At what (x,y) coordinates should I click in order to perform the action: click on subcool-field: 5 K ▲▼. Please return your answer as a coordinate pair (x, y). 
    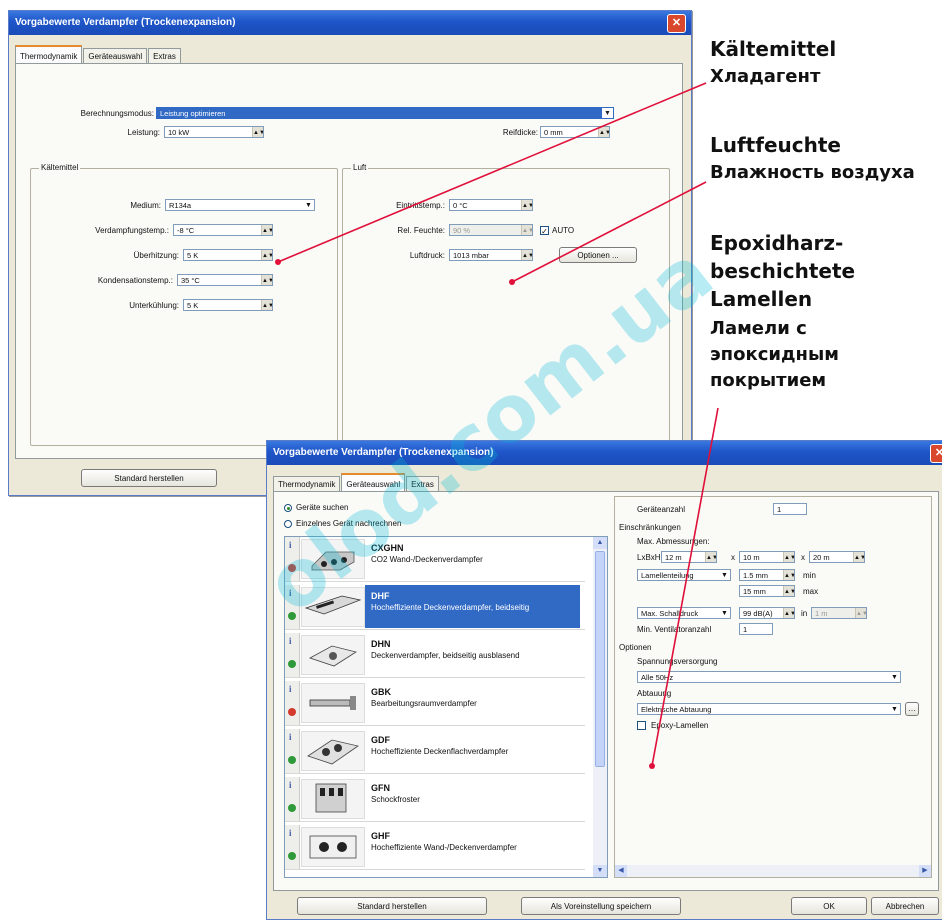
    Looking at the image, I should click on (228, 305).